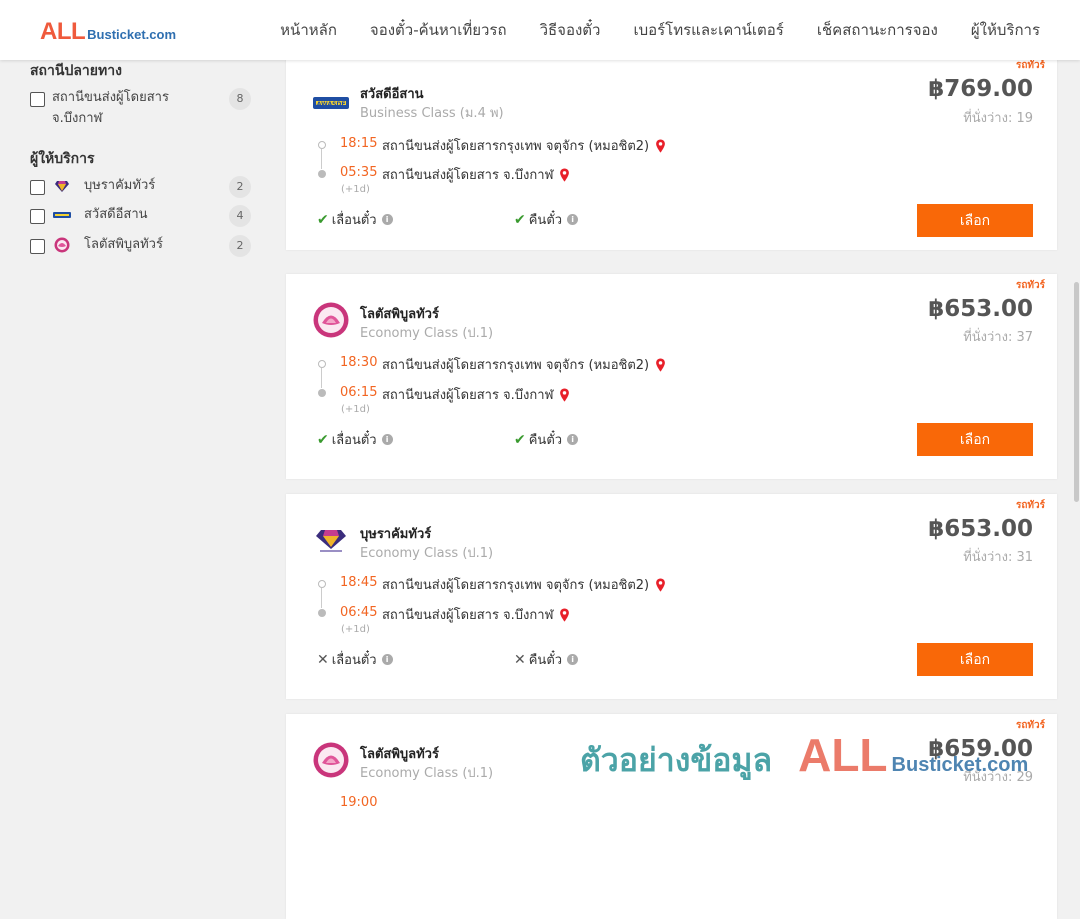 The width and height of the screenshot is (1080, 919). I want to click on cross-icon: ✕, so click(520, 659).